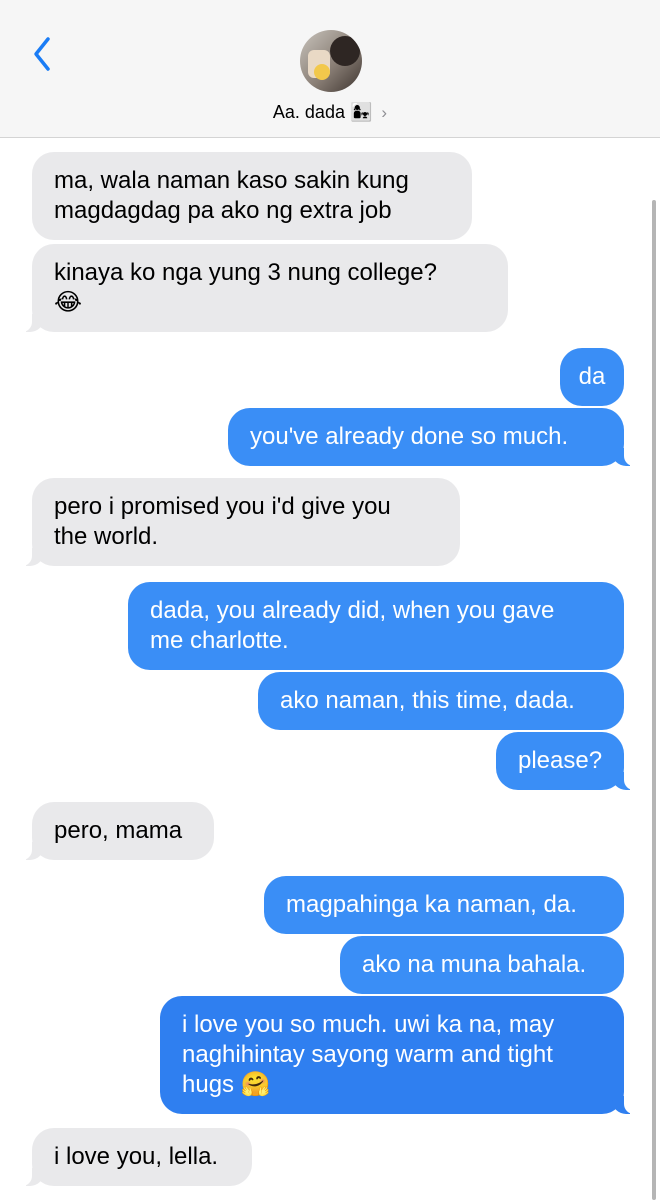 This screenshot has width=660, height=1200. What do you see at coordinates (444, 905) in the screenshot?
I see `message-outgoing: magpahinga ka naman, da.` at bounding box center [444, 905].